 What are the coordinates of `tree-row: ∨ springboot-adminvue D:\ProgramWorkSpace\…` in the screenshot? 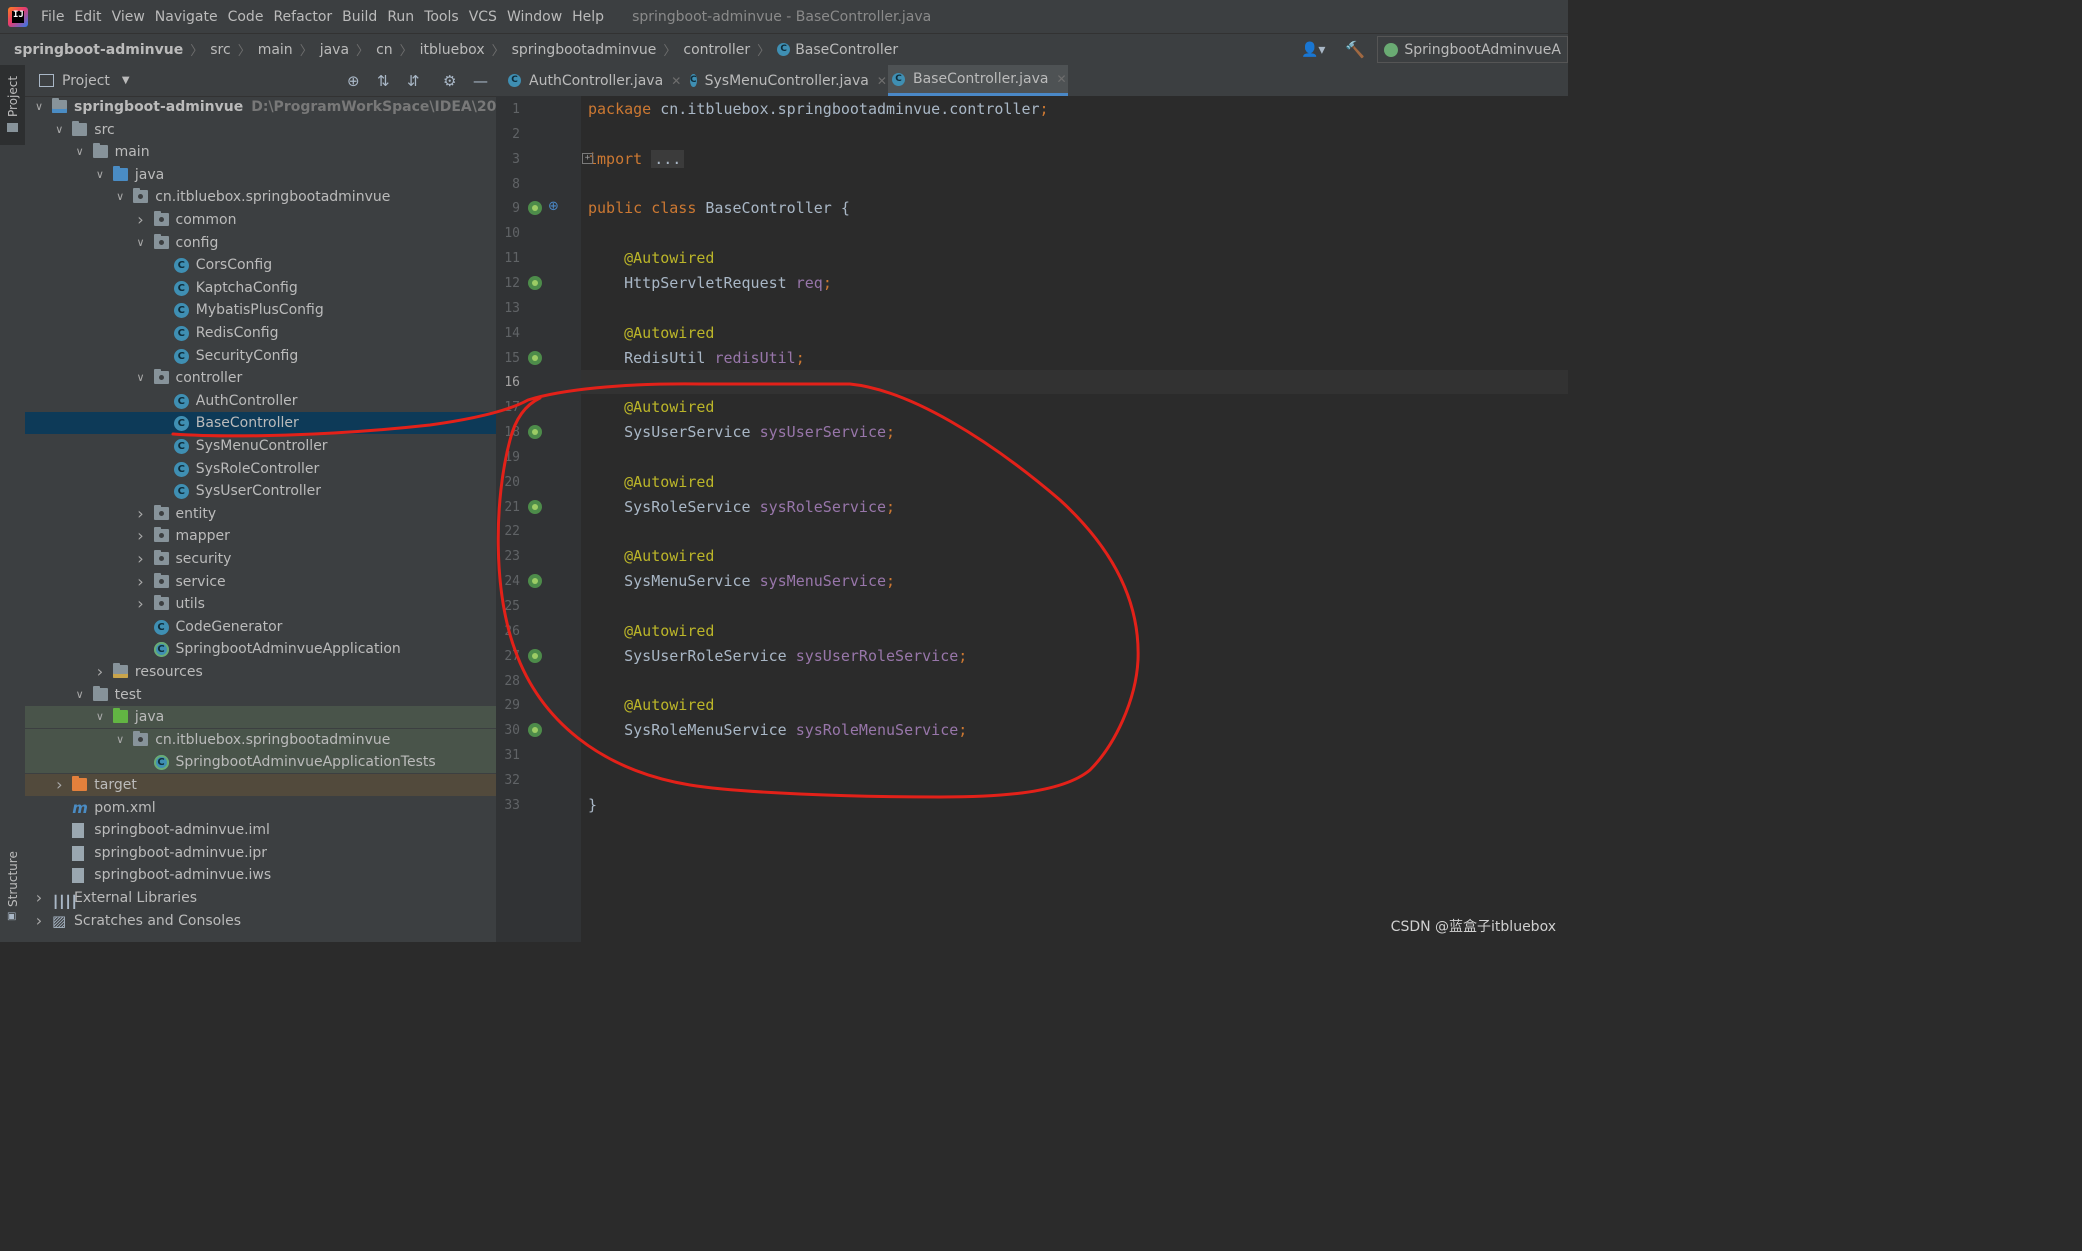 It's located at (260, 107).